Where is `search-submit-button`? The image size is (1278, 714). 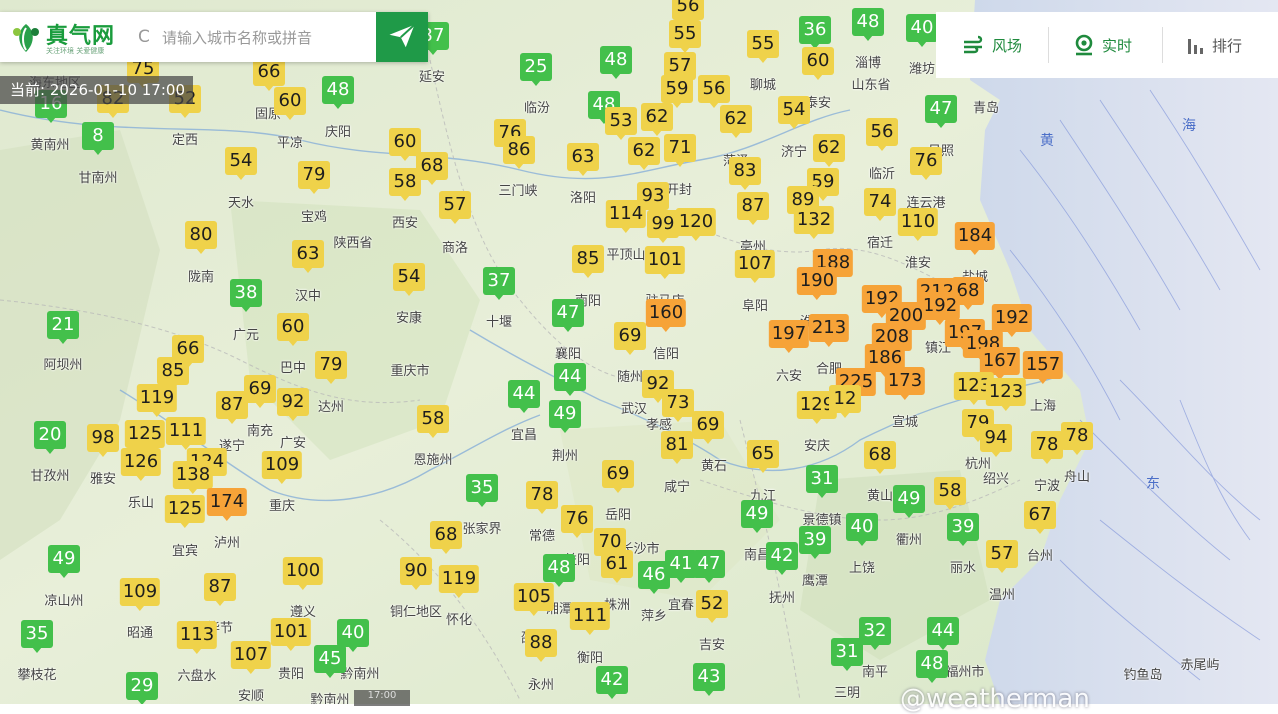
search-submit-button is located at coordinates (402, 37).